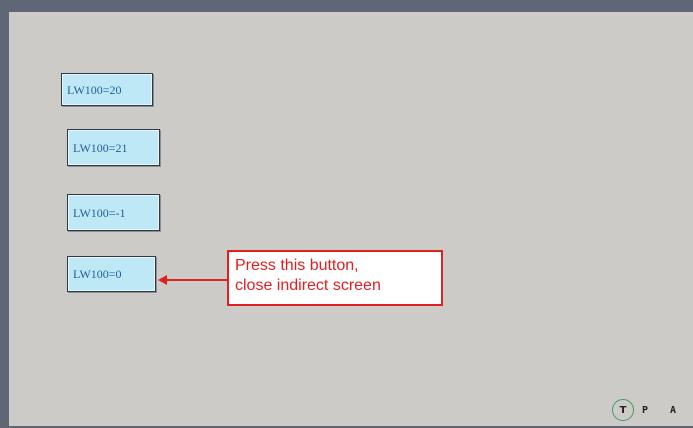 This screenshot has height=428, width=693. Describe the element at coordinates (623, 410) in the screenshot. I see `status-t-indicator: T` at that location.